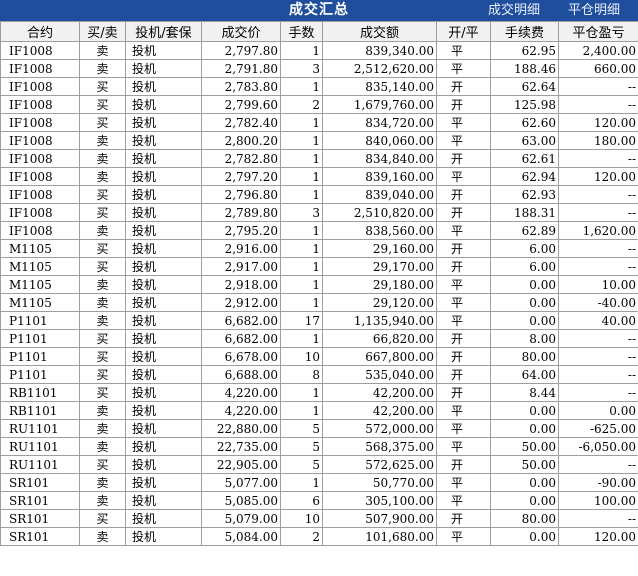 This screenshot has width=638, height=576. What do you see at coordinates (319, 194) in the screenshot?
I see `table-row: IF1008 买投机 2,796.80 1 839,040.00 开 62.93 --` at bounding box center [319, 194].